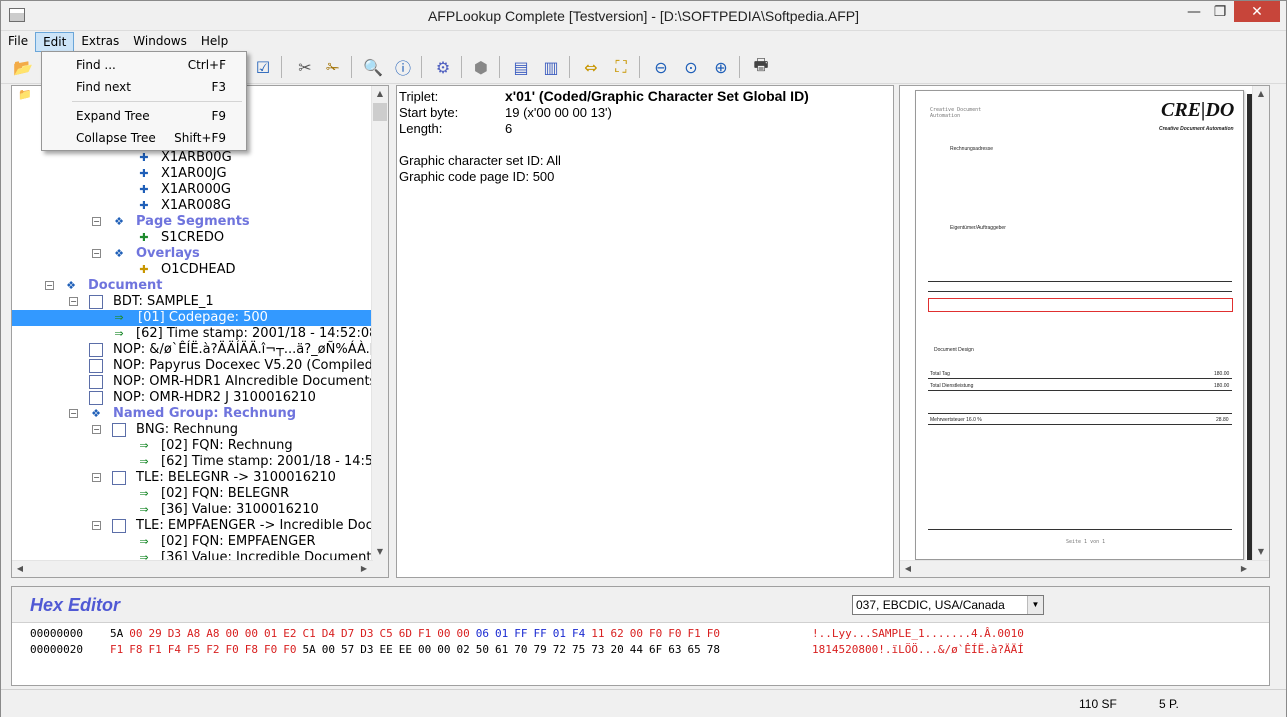 The image size is (1287, 717). Describe the element at coordinates (403, 67) in the screenshot. I see `info-icon: ⓘ` at that location.